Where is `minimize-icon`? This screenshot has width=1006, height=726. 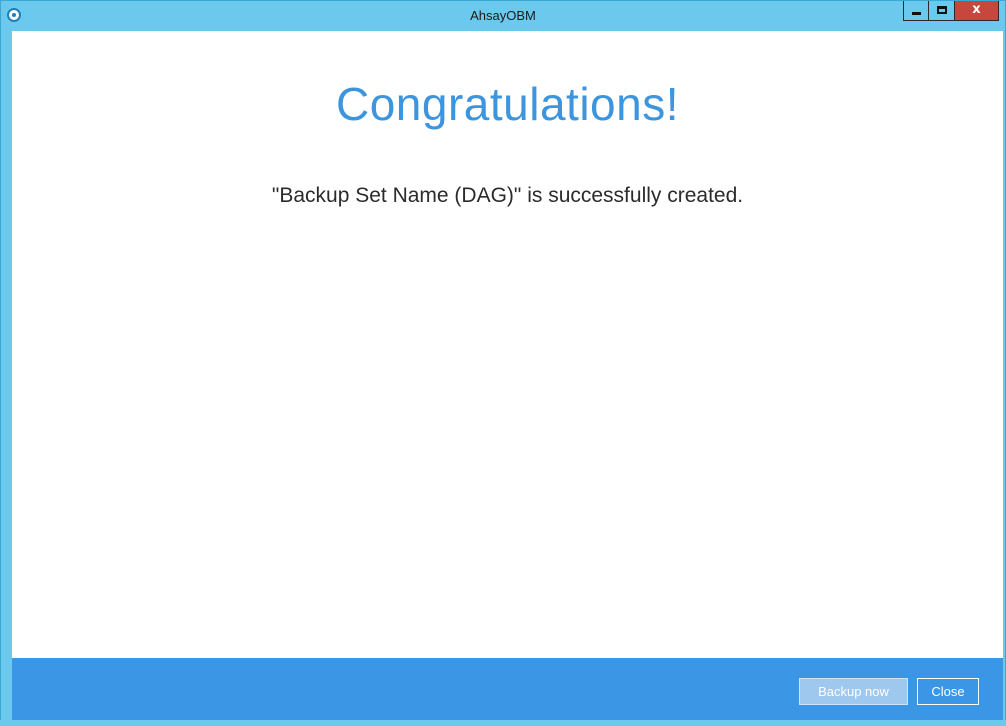 minimize-icon is located at coordinates (916, 13).